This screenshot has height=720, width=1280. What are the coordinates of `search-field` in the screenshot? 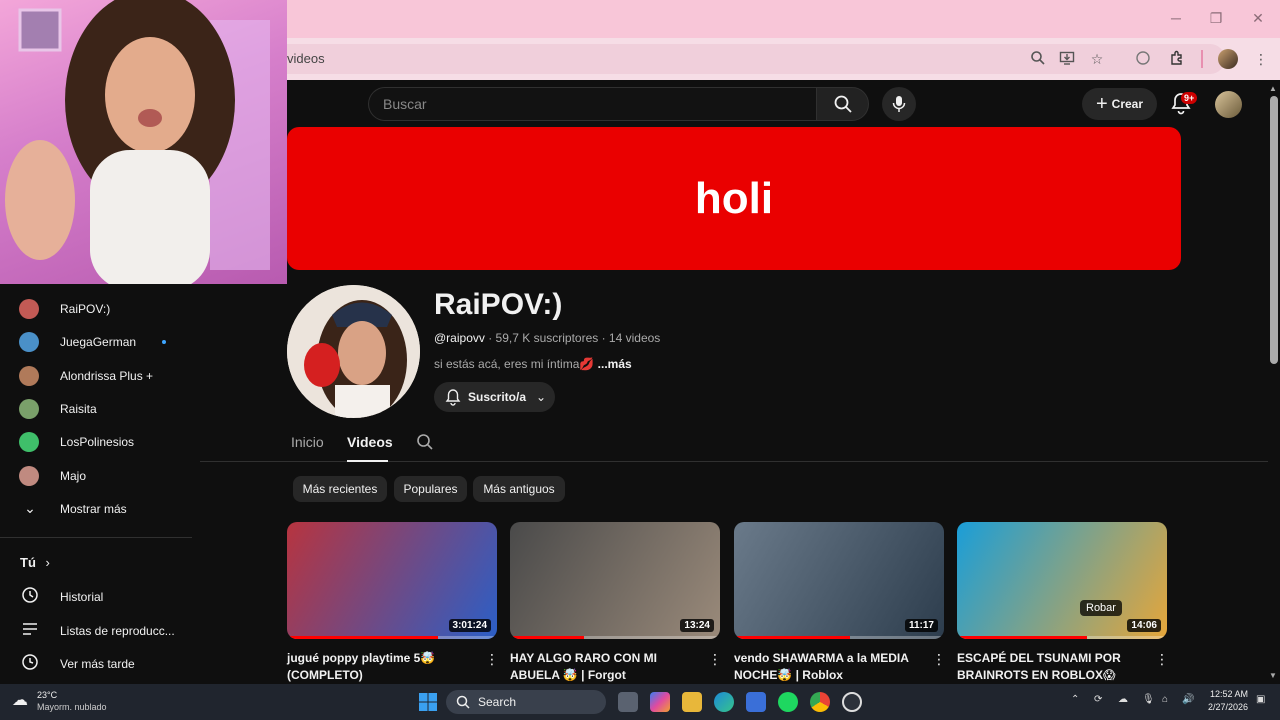 It's located at (592, 104).